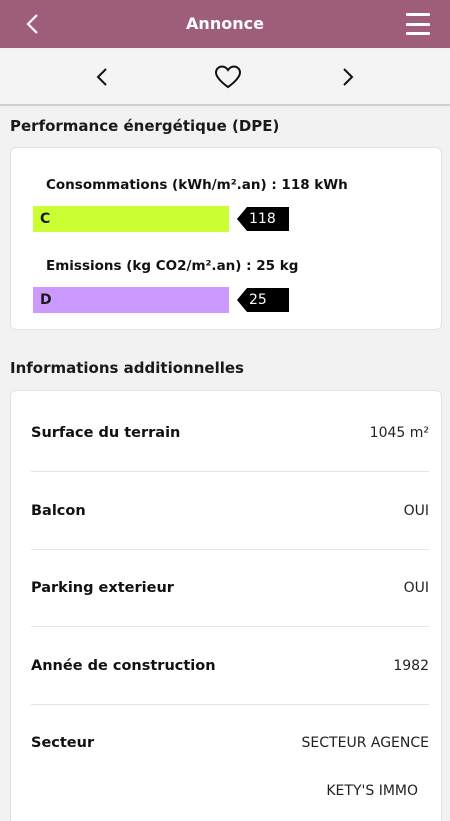 The height and width of the screenshot is (821, 450). What do you see at coordinates (106, 433) in the screenshot?
I see `info-row-label: Surface du terrain` at bounding box center [106, 433].